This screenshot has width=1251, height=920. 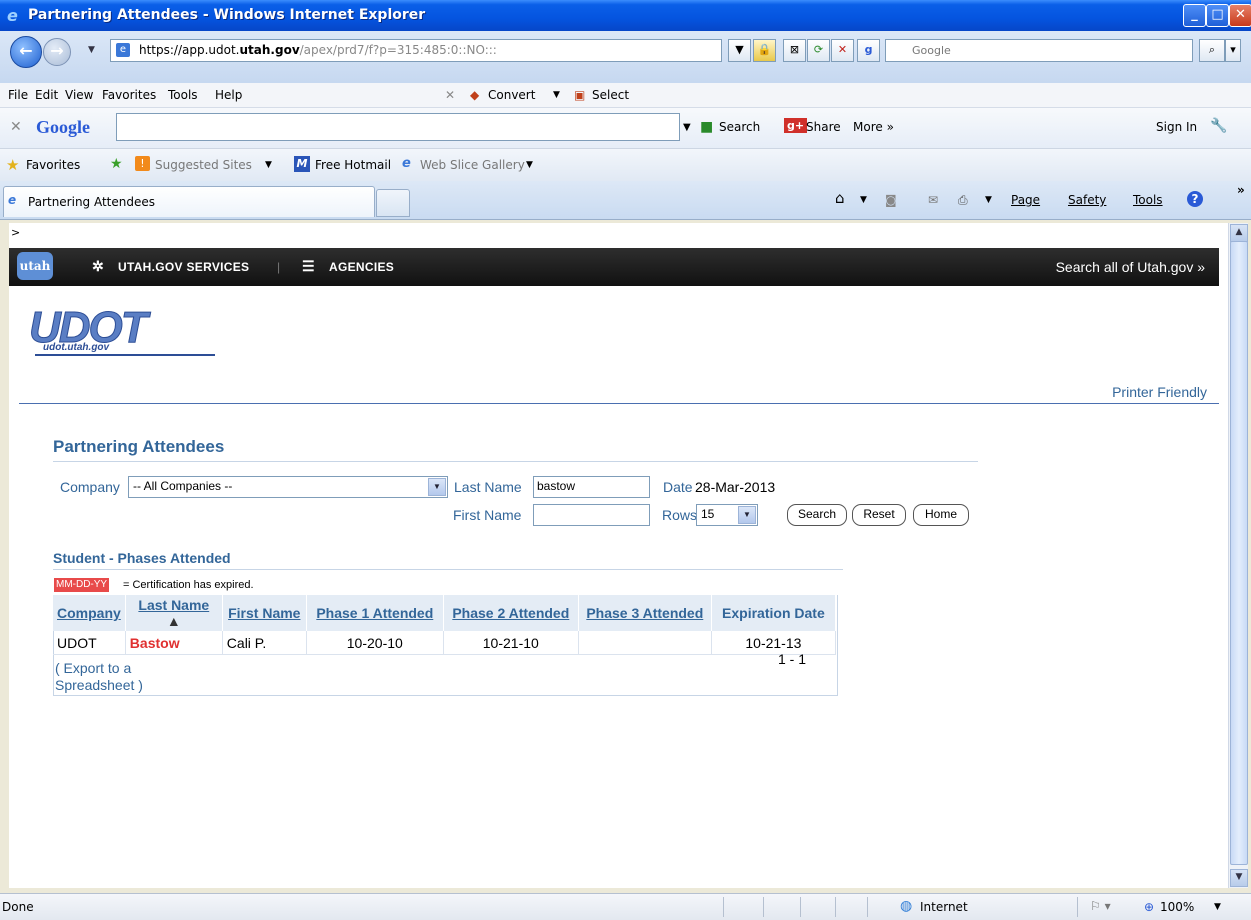 I want to click on menu-file: File, so click(x=18, y=95).